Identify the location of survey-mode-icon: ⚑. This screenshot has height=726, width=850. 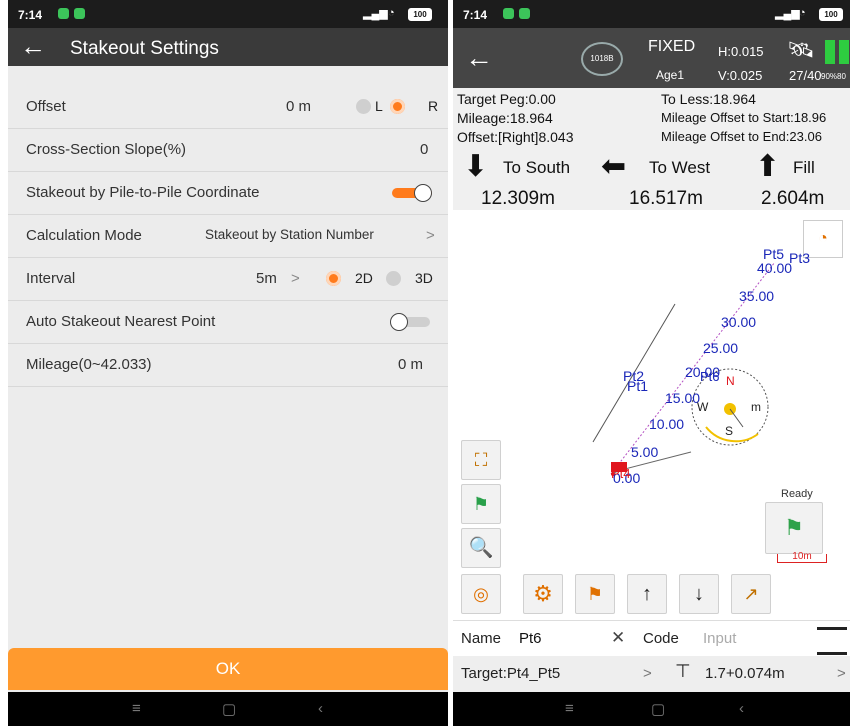
(794, 528).